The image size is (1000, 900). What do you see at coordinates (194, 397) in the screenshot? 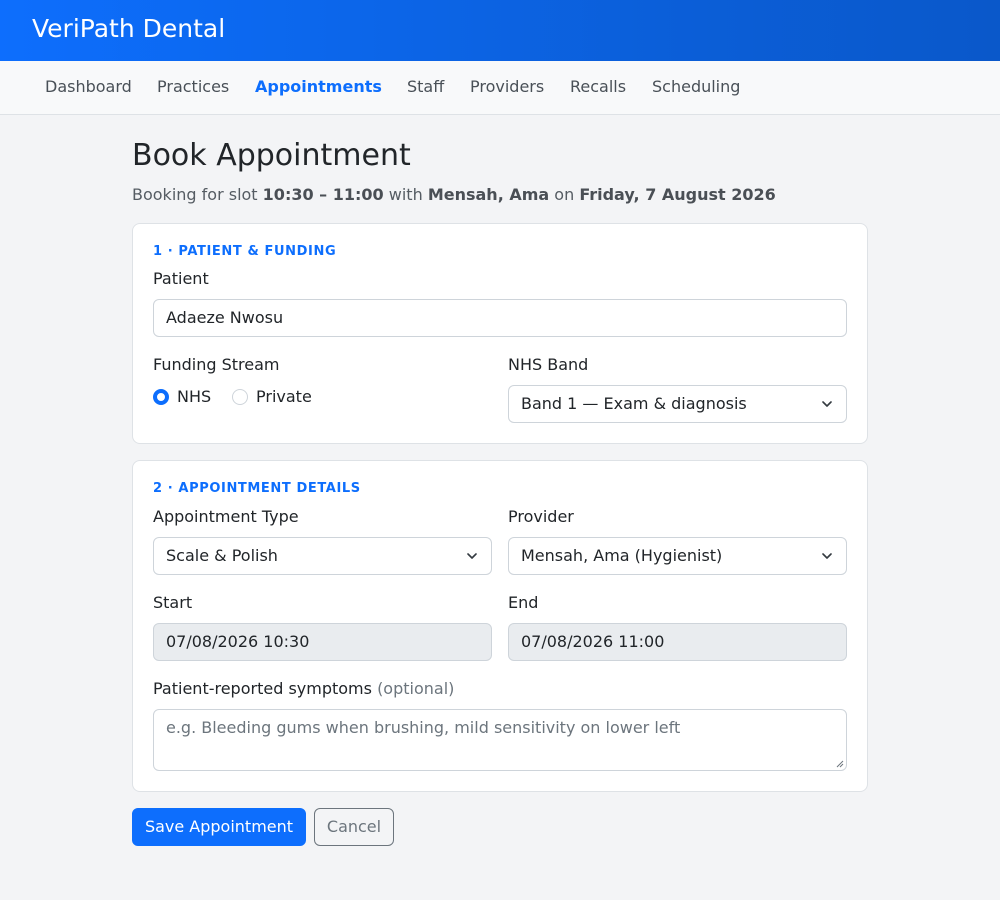
I see `funding-nhs-label: NHS` at bounding box center [194, 397].